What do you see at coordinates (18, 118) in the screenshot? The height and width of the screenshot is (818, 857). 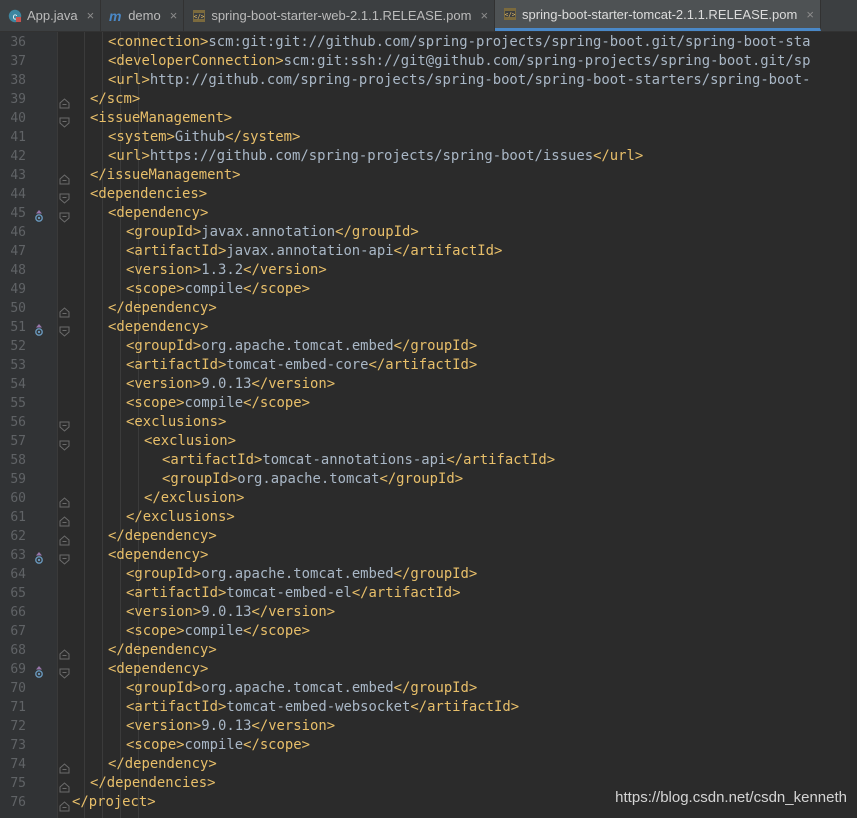 I see `line-number: 40` at bounding box center [18, 118].